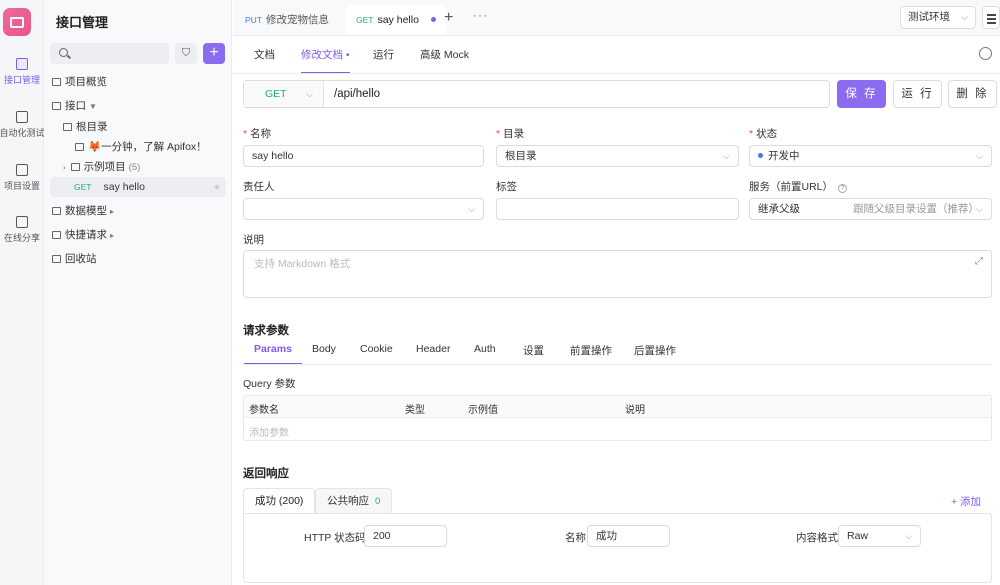  I want to click on content-format-select: Raw ⌵, so click(879, 536).